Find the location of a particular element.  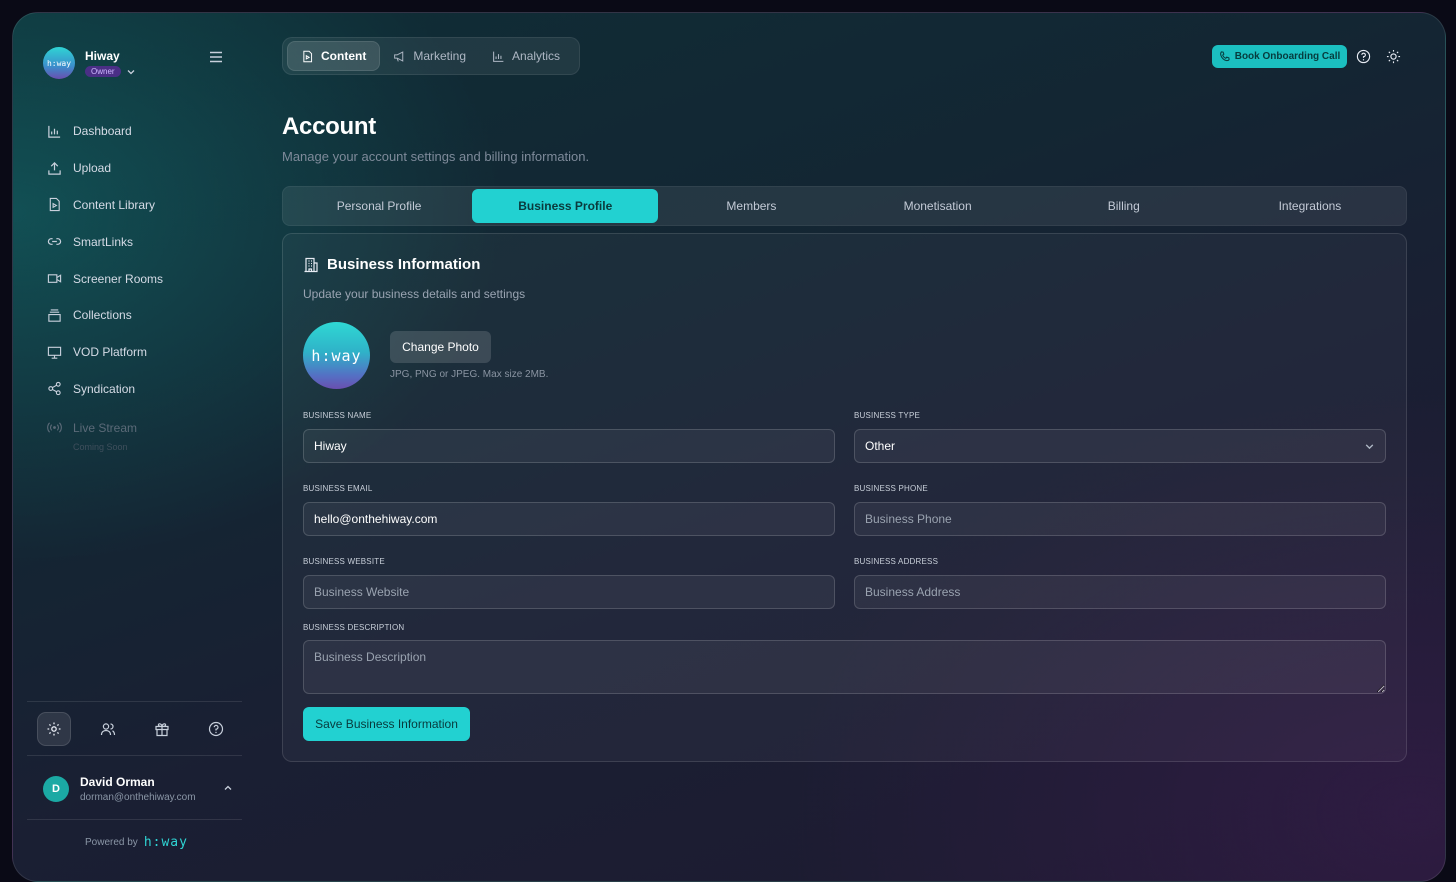

menu-icon is located at coordinates (216, 57).